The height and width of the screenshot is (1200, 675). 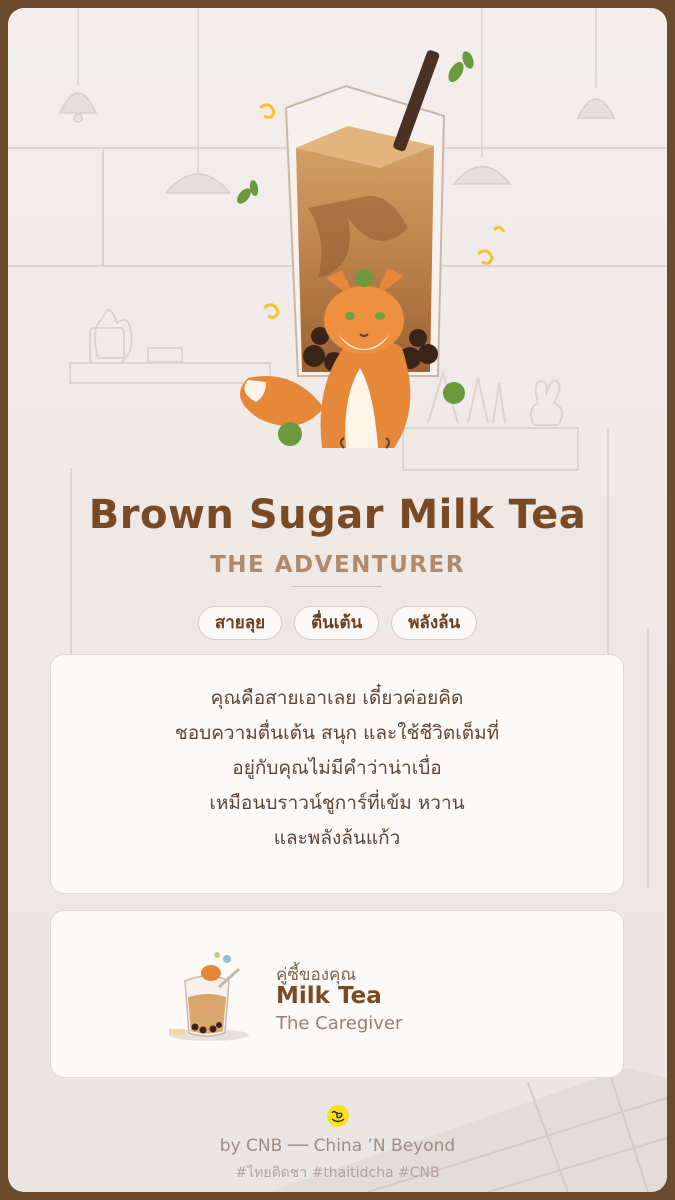 I want to click on description-line: เหมือนบราวน์ชูการ์ที่เข้ม หวาน, so click(x=337, y=803).